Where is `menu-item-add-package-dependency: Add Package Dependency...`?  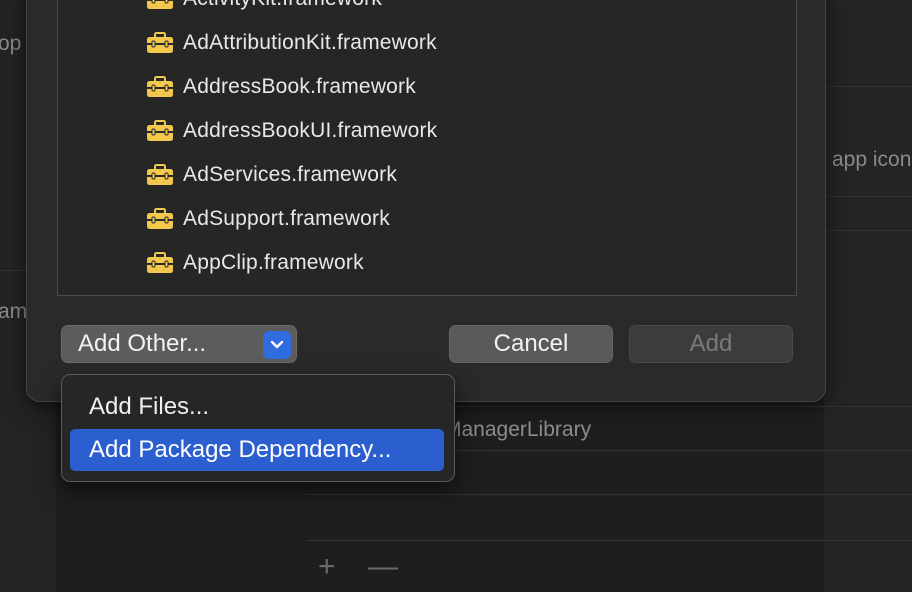
menu-item-add-package-dependency: Add Package Dependency... is located at coordinates (257, 450).